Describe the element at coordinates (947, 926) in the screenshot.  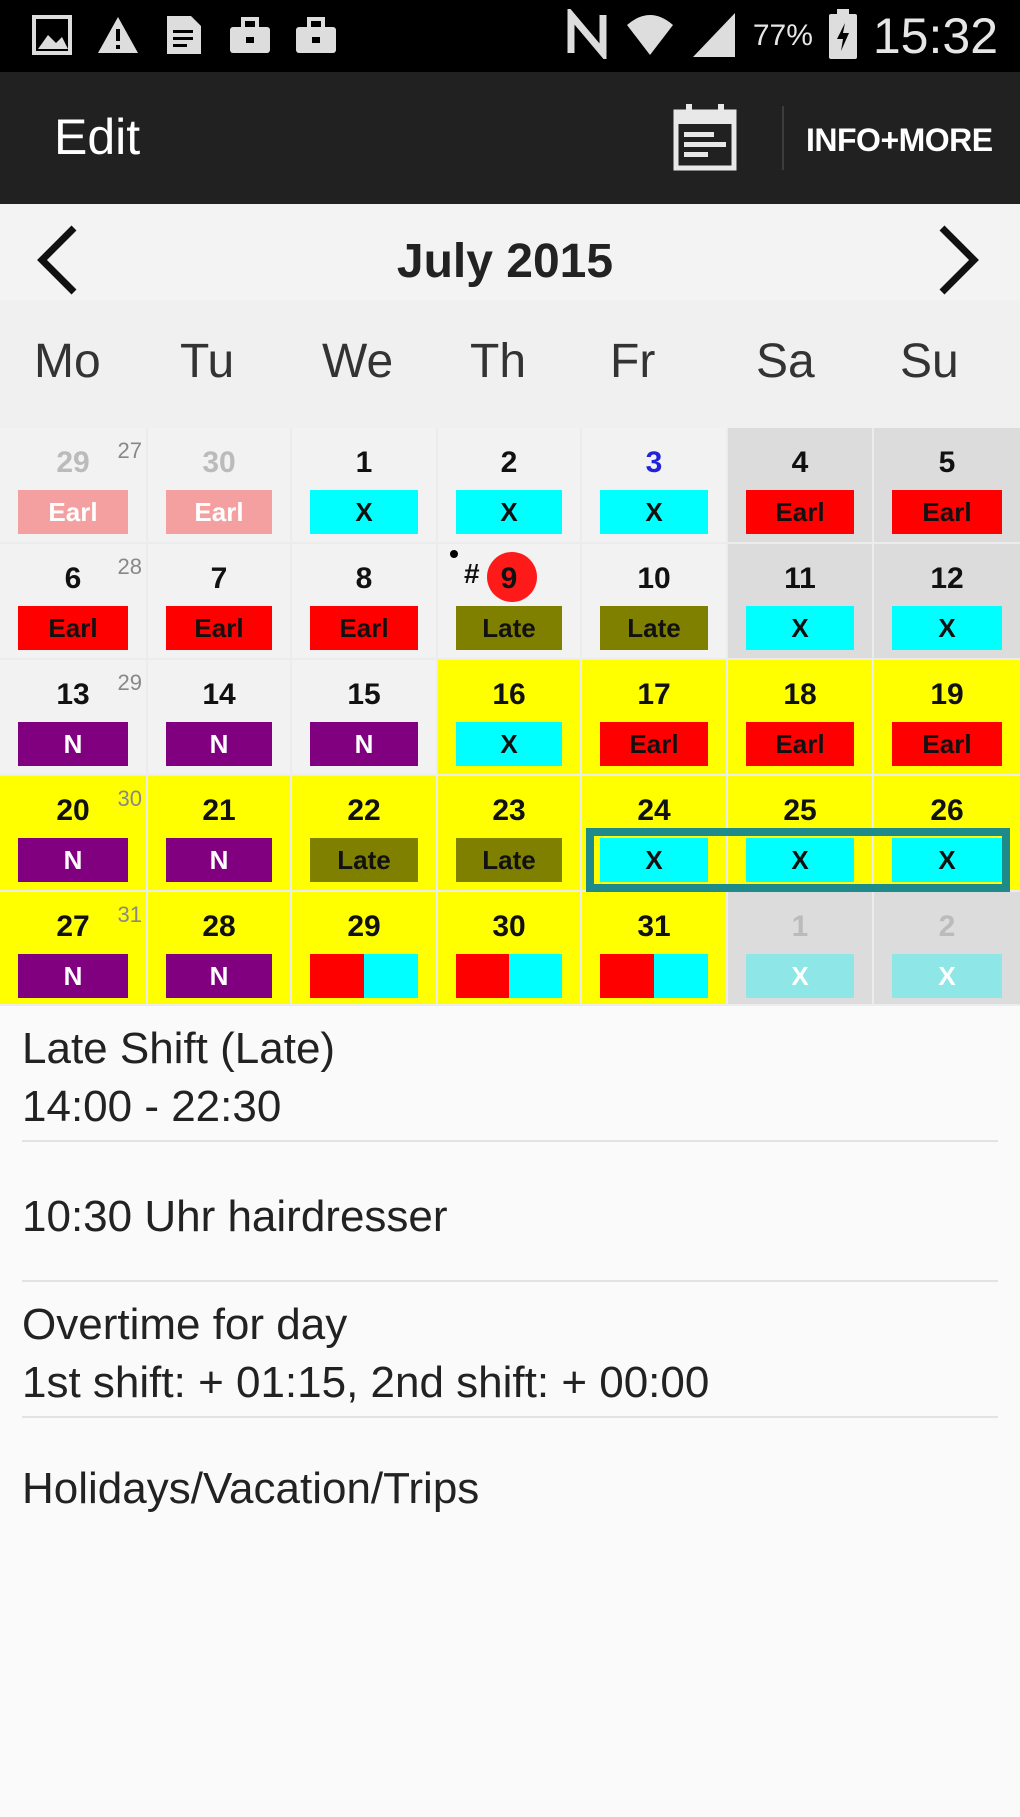
I see `day-number: 2` at that location.